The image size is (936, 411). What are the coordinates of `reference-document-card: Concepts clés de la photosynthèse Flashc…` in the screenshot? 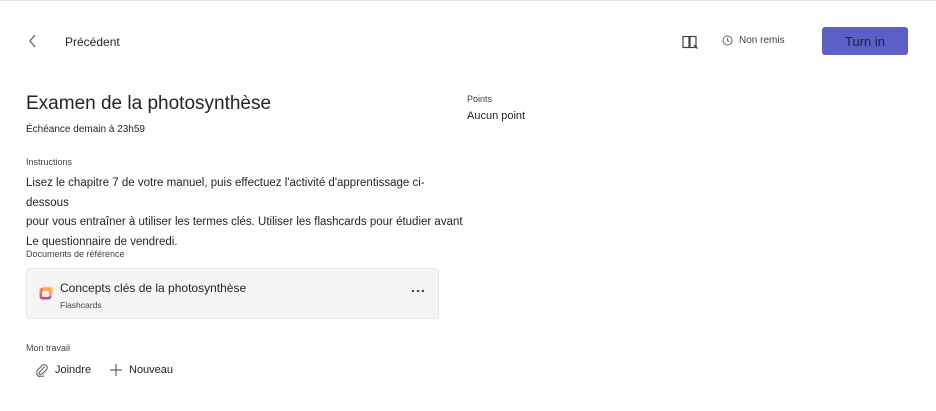 It's located at (232, 293).